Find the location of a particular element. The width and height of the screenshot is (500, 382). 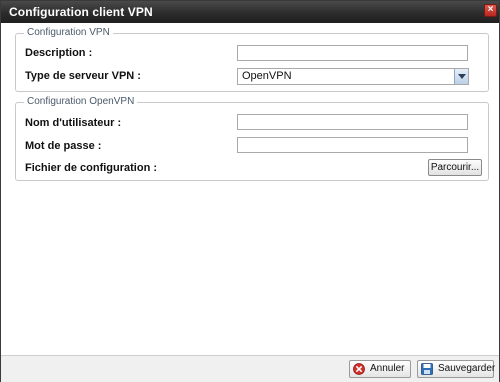

server-type-select: OpenVPN is located at coordinates (353, 76).